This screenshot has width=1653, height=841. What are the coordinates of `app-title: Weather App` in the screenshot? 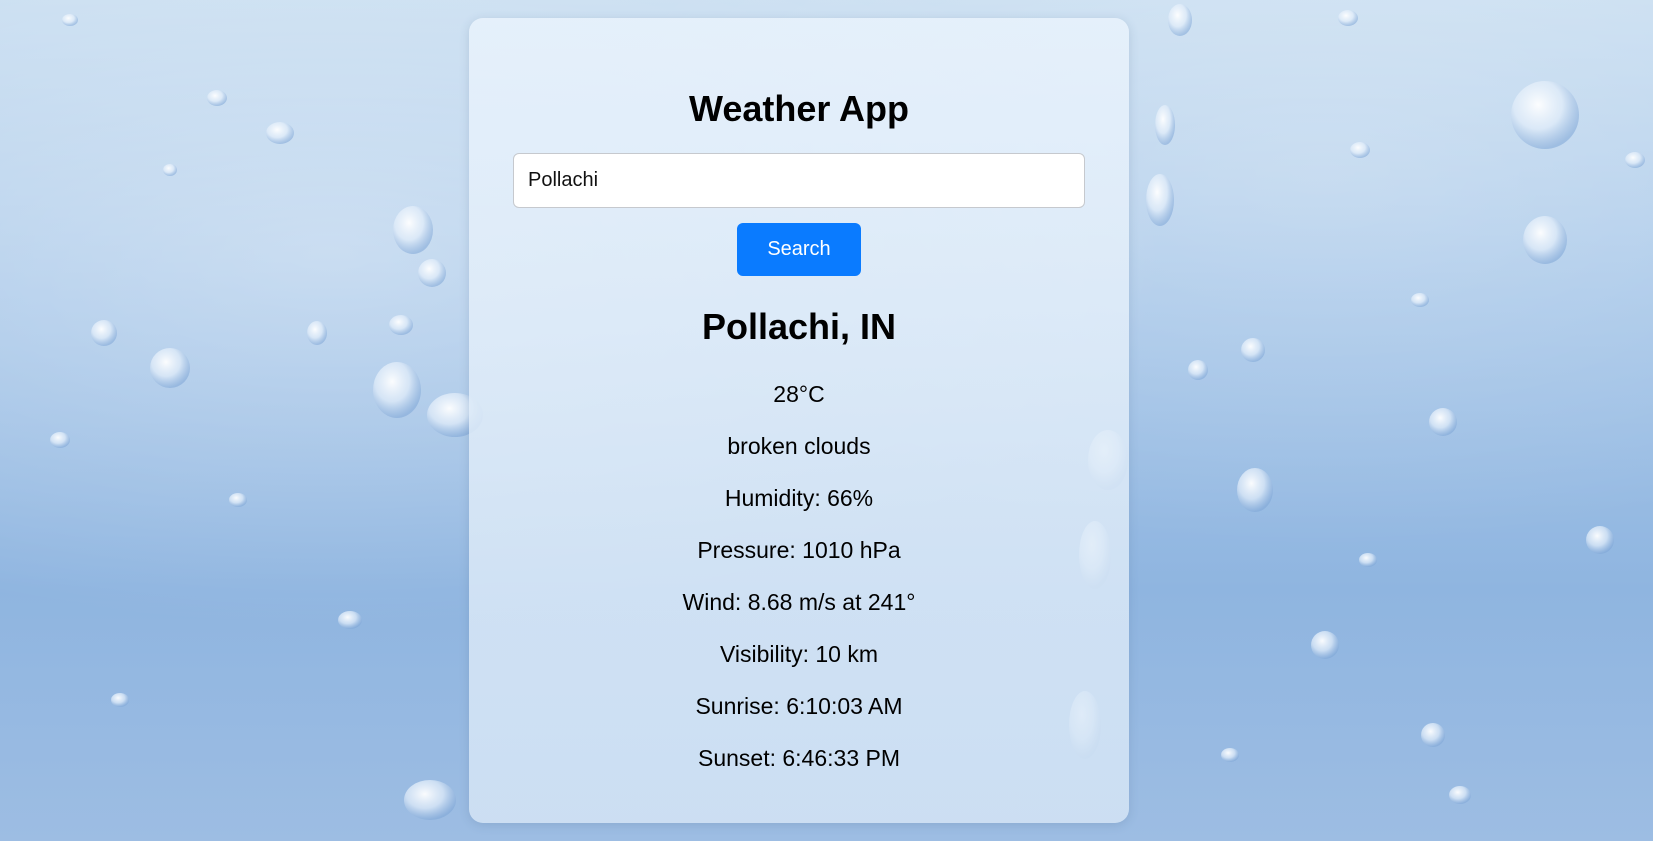 It's located at (799, 108).